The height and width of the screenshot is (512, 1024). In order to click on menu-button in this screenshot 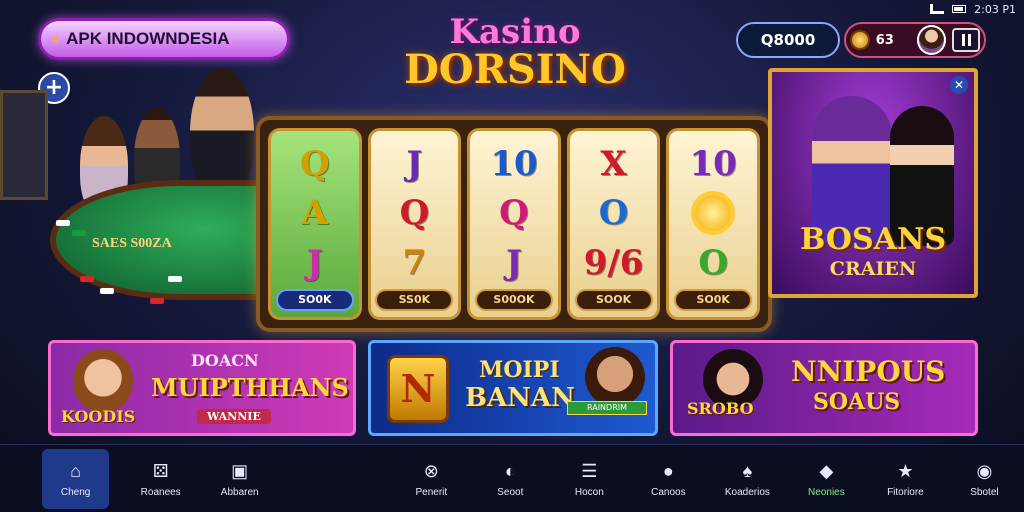, I will do `click(966, 40)`.